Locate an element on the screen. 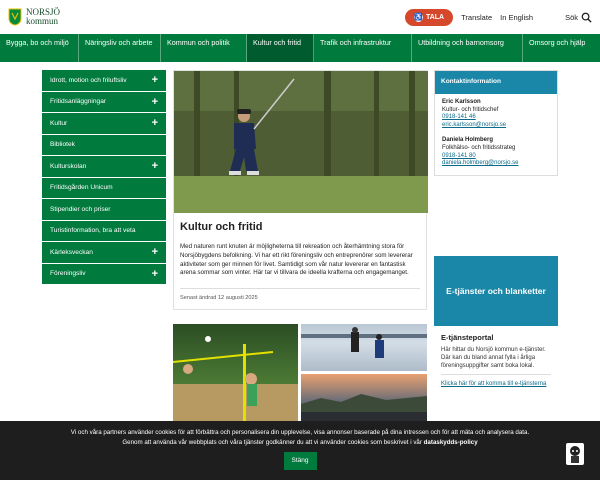 This screenshot has width=600, height=480. contact-heading: Kontaktinformation is located at coordinates (496, 82).